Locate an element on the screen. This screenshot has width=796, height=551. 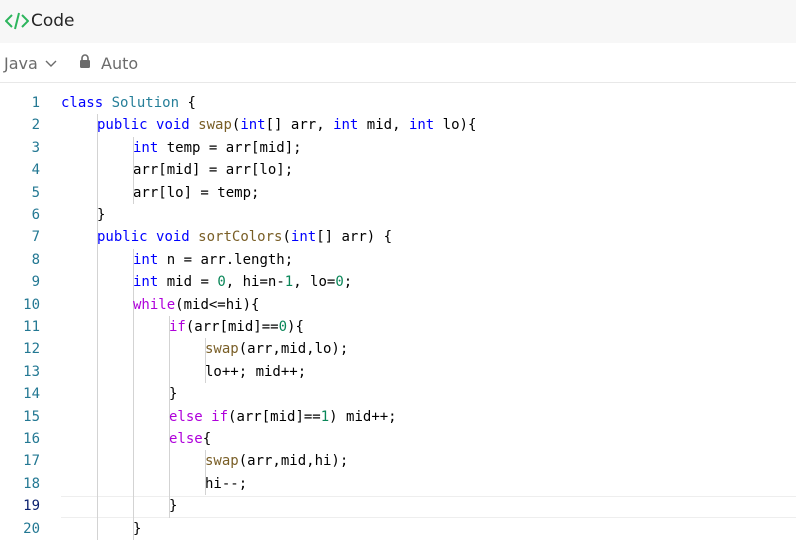
chevron-down-icon is located at coordinates (51, 63).